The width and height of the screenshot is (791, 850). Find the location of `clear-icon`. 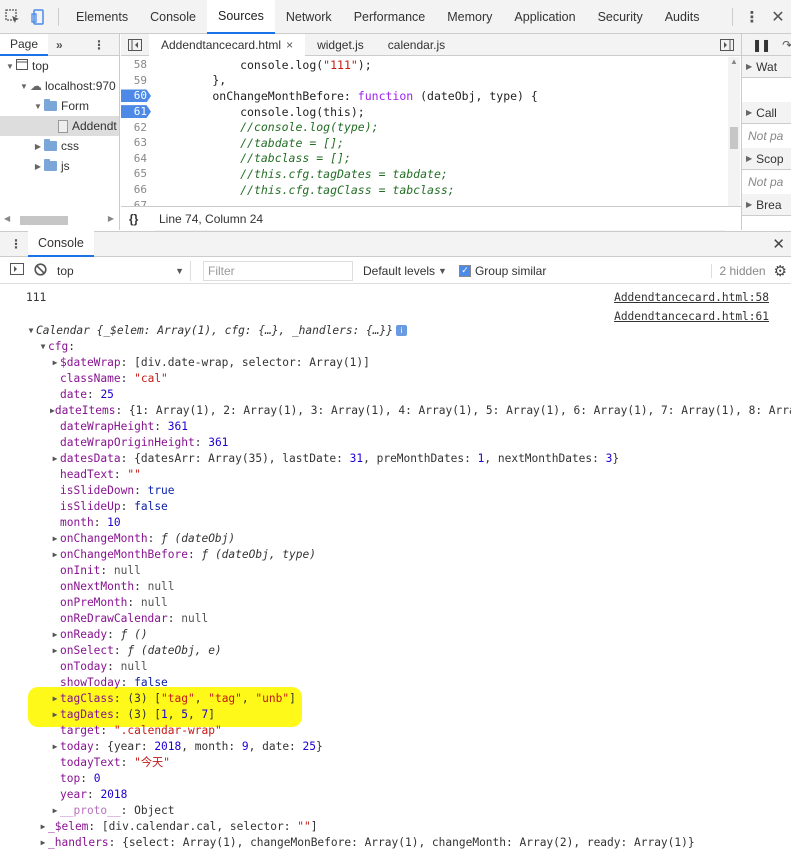

clear-icon is located at coordinates (40, 270).